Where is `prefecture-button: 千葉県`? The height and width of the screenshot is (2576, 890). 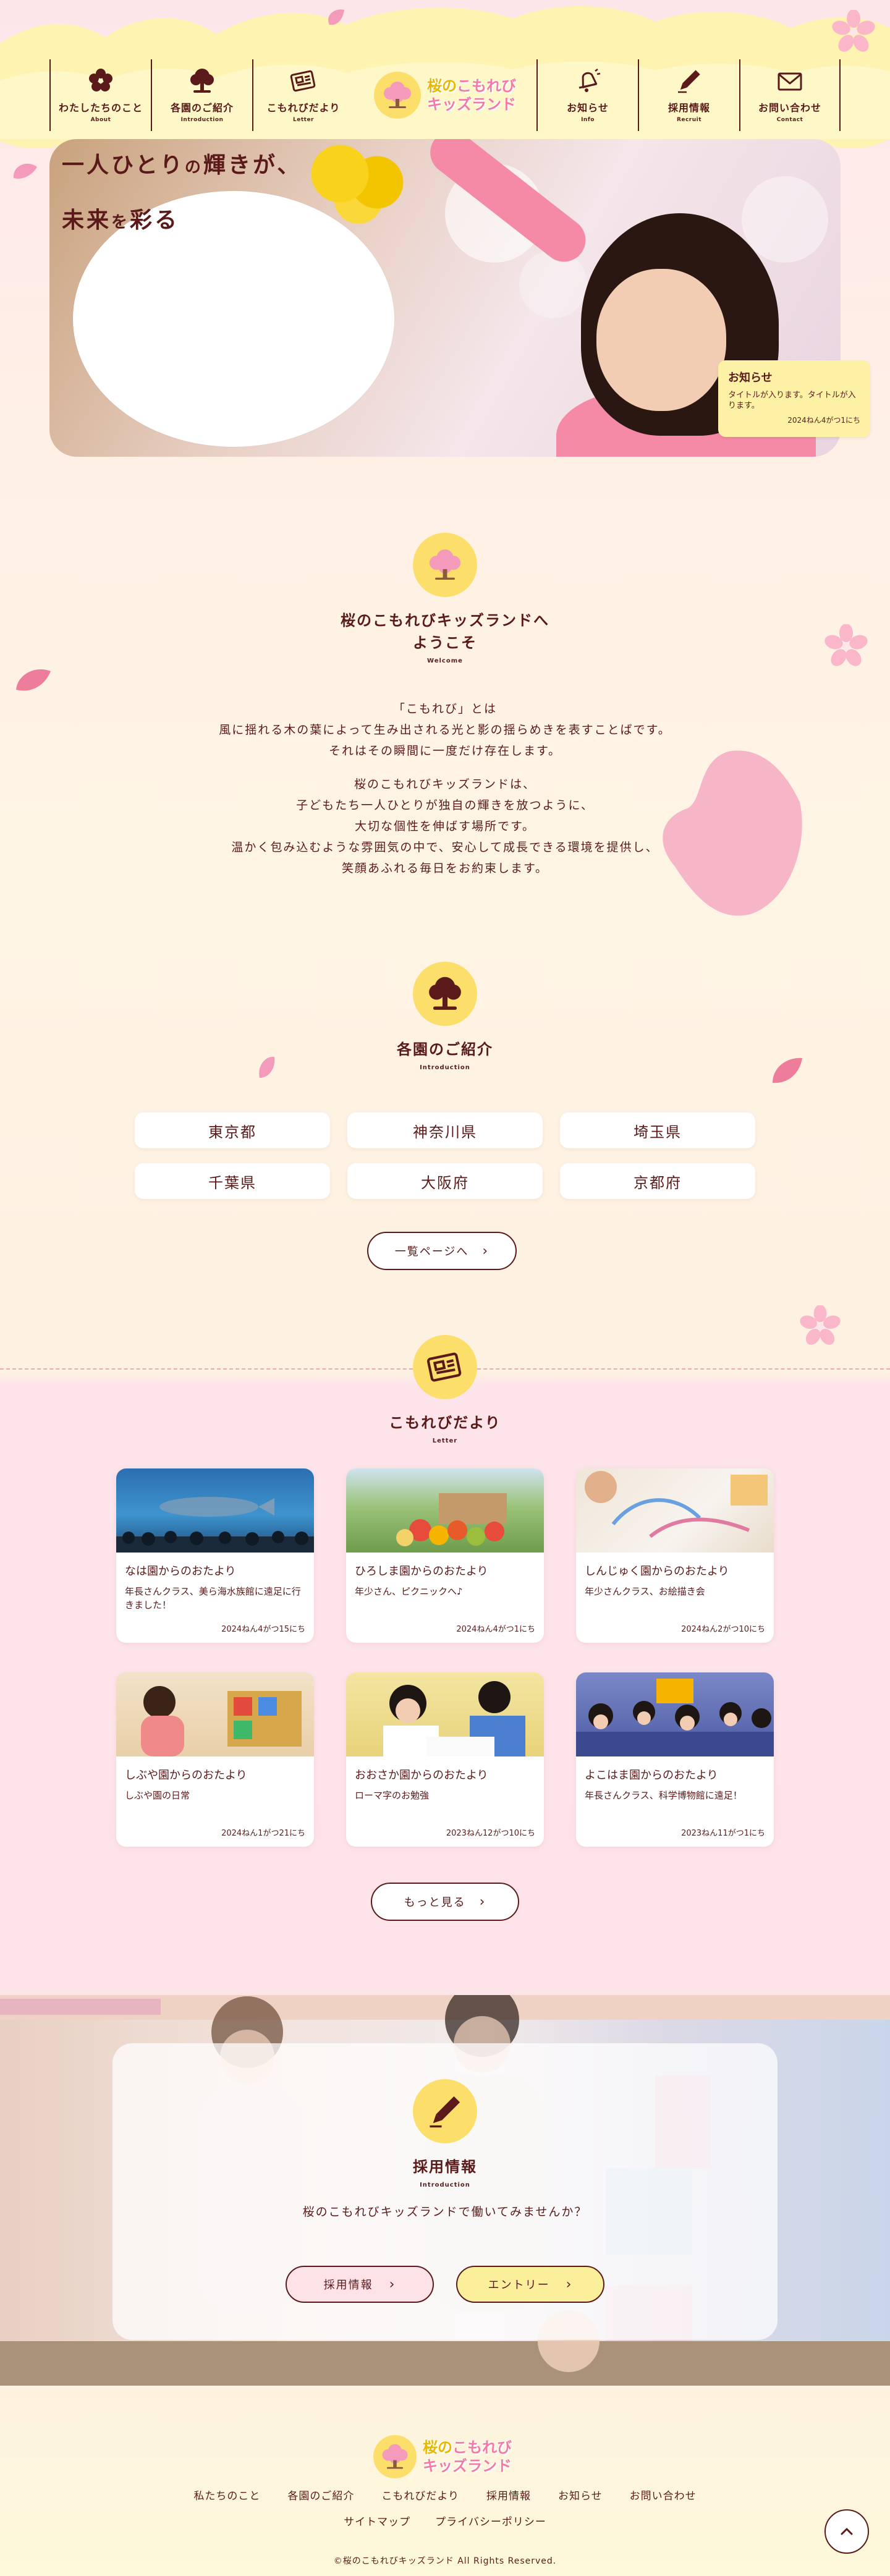
prefecture-button: 千葉県 is located at coordinates (232, 1181).